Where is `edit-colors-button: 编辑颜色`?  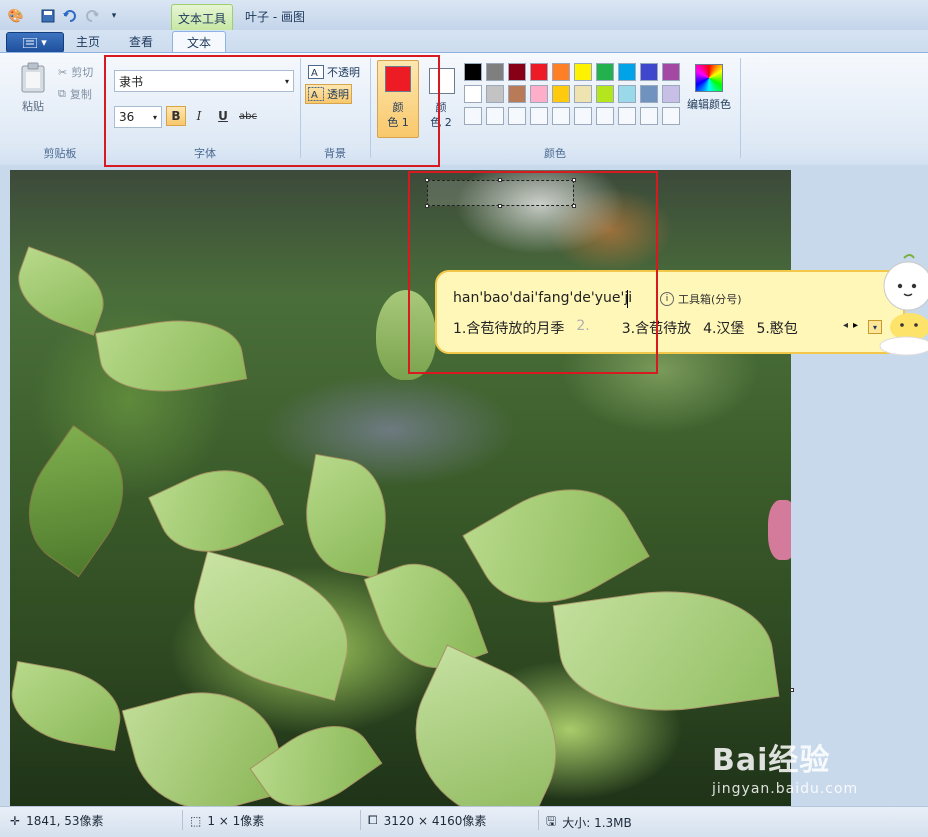
edit-colors-button: 编辑颜色 is located at coordinates (709, 88).